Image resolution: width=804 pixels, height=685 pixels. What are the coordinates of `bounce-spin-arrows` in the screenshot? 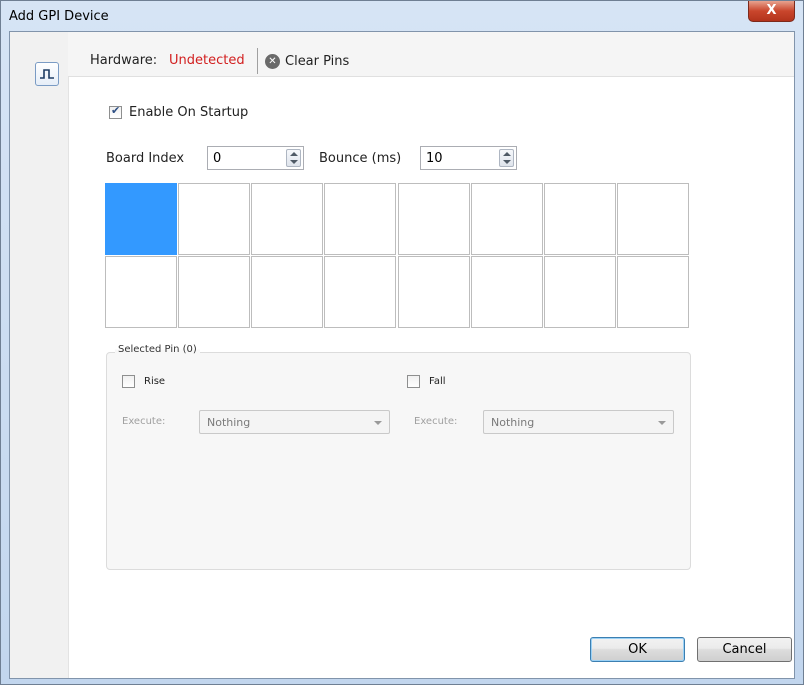 It's located at (506, 158).